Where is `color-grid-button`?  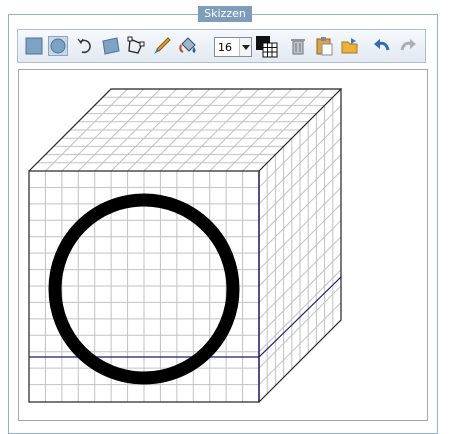
color-grid-button is located at coordinates (267, 47).